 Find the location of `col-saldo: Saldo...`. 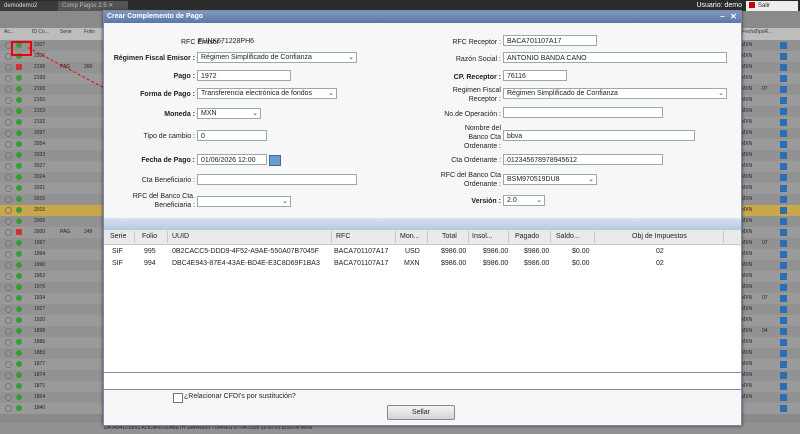

col-saldo: Saldo... is located at coordinates (568, 236).